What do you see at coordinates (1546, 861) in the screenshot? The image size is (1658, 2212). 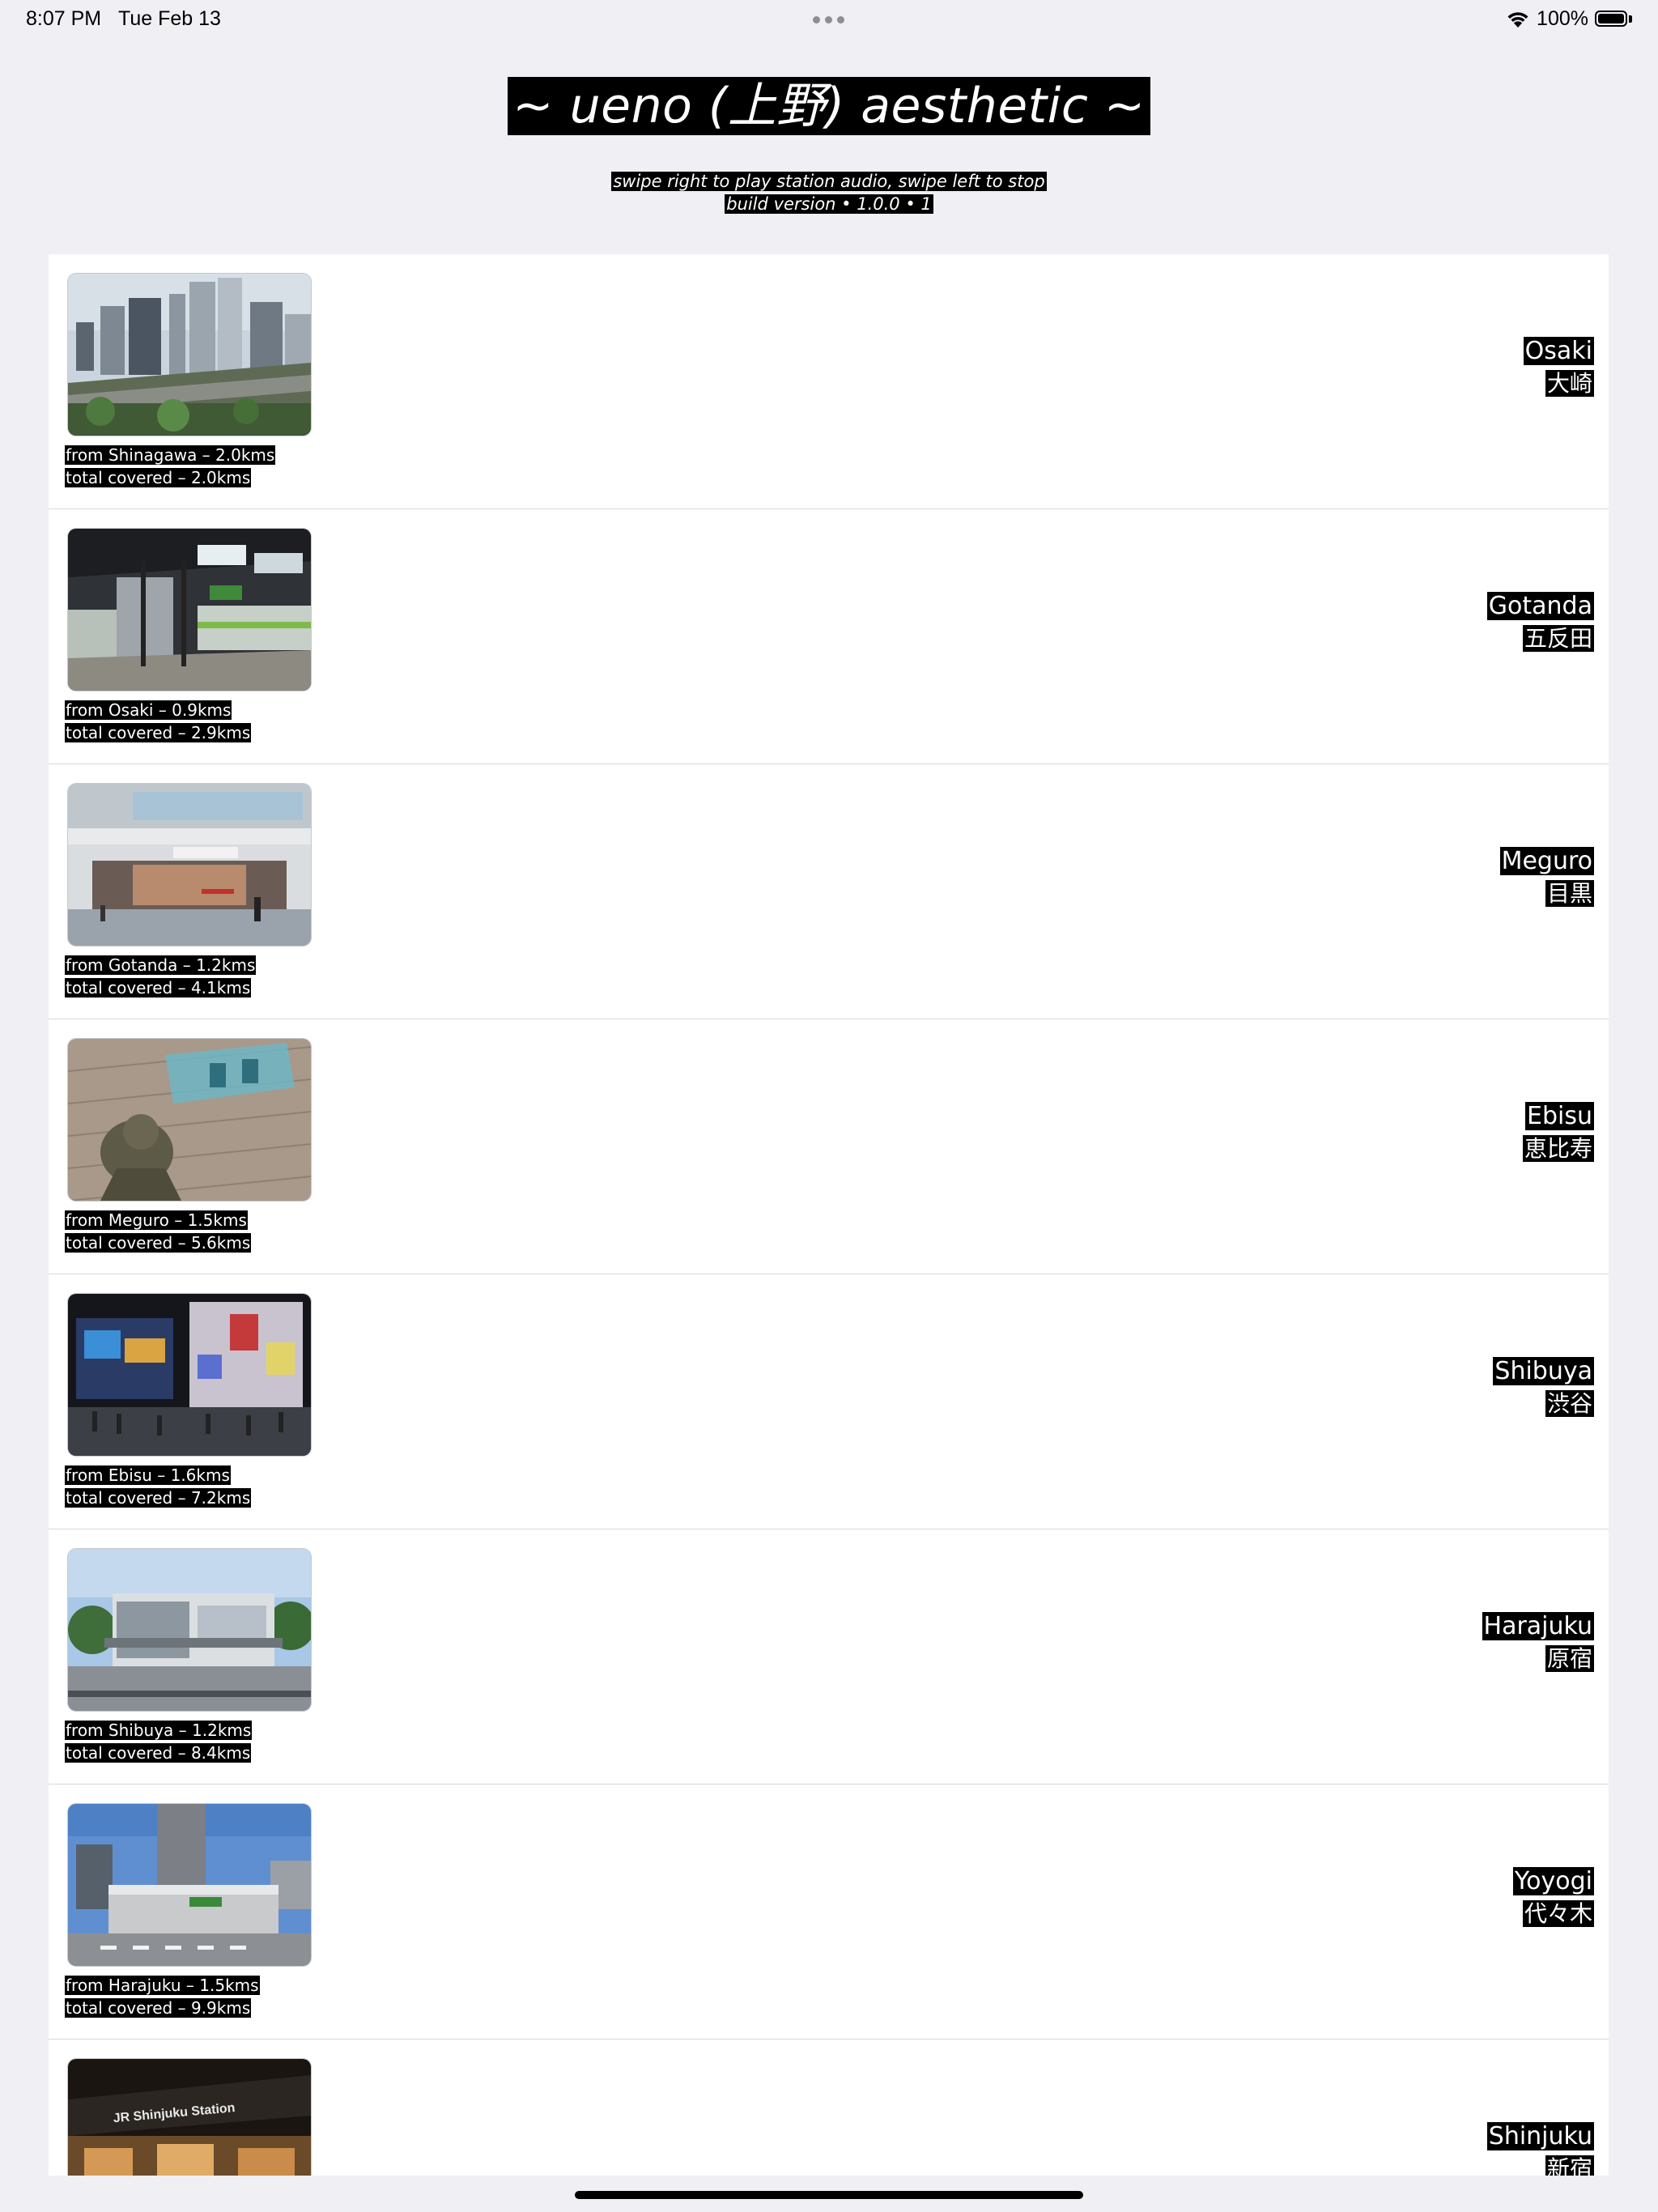 I see `station-name-en: Meguro` at bounding box center [1546, 861].